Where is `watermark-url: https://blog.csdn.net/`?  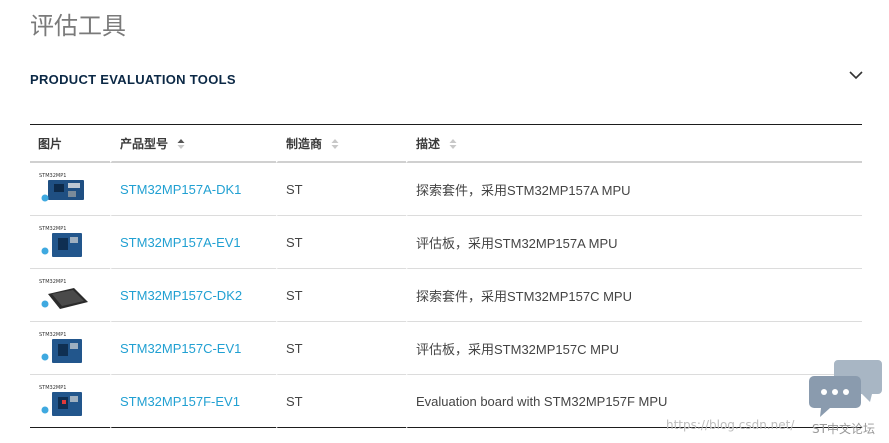 watermark-url: https://blog.csdn.net/ is located at coordinates (730, 425).